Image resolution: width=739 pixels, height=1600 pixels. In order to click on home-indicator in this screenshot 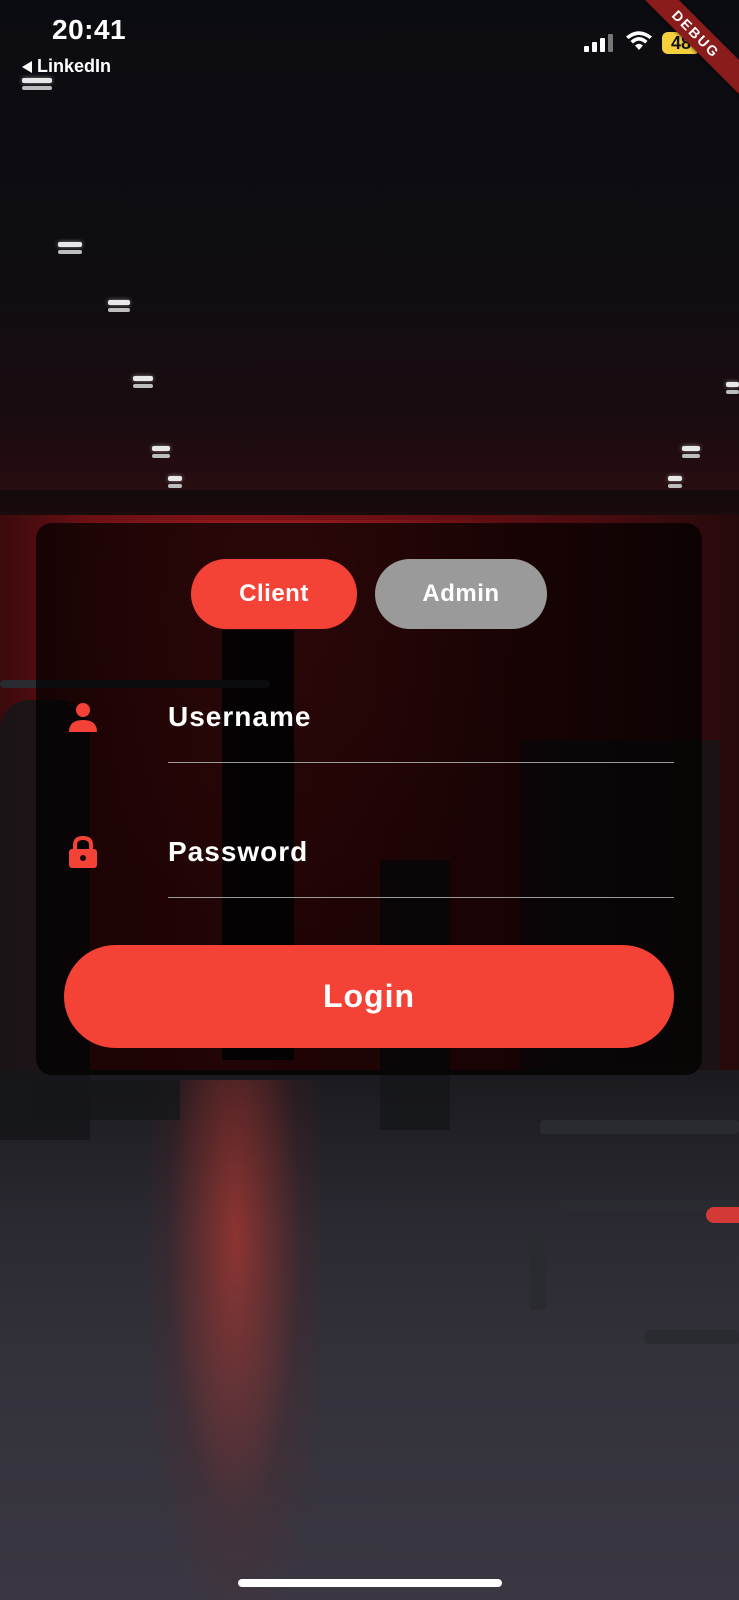, I will do `click(370, 1583)`.